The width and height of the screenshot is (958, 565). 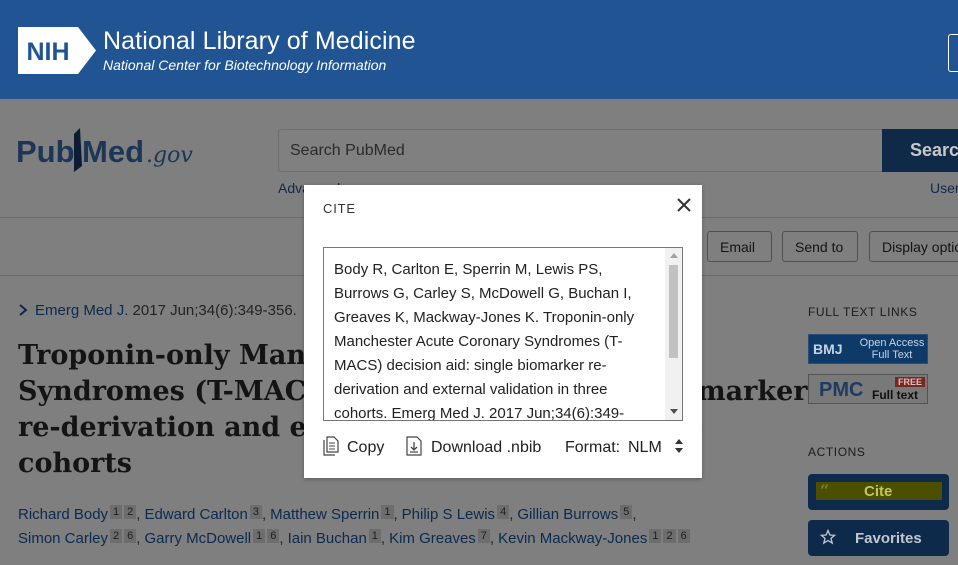 What do you see at coordinates (673, 311) in the screenshot?
I see `scroll-thumb` at bounding box center [673, 311].